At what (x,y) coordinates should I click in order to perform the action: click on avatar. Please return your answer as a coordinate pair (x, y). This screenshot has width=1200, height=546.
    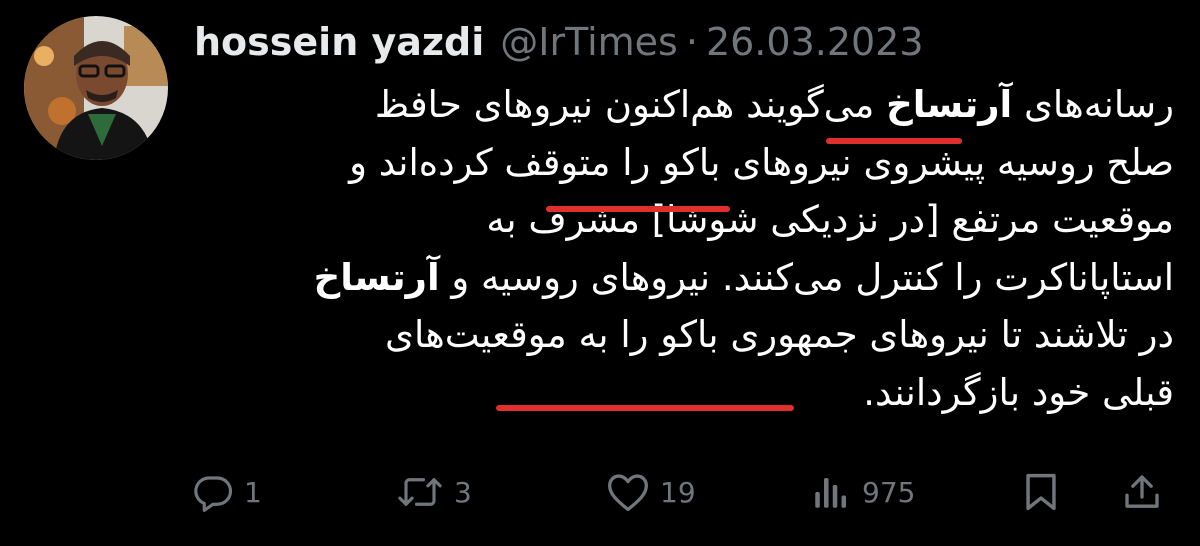
    Looking at the image, I should click on (96, 88).